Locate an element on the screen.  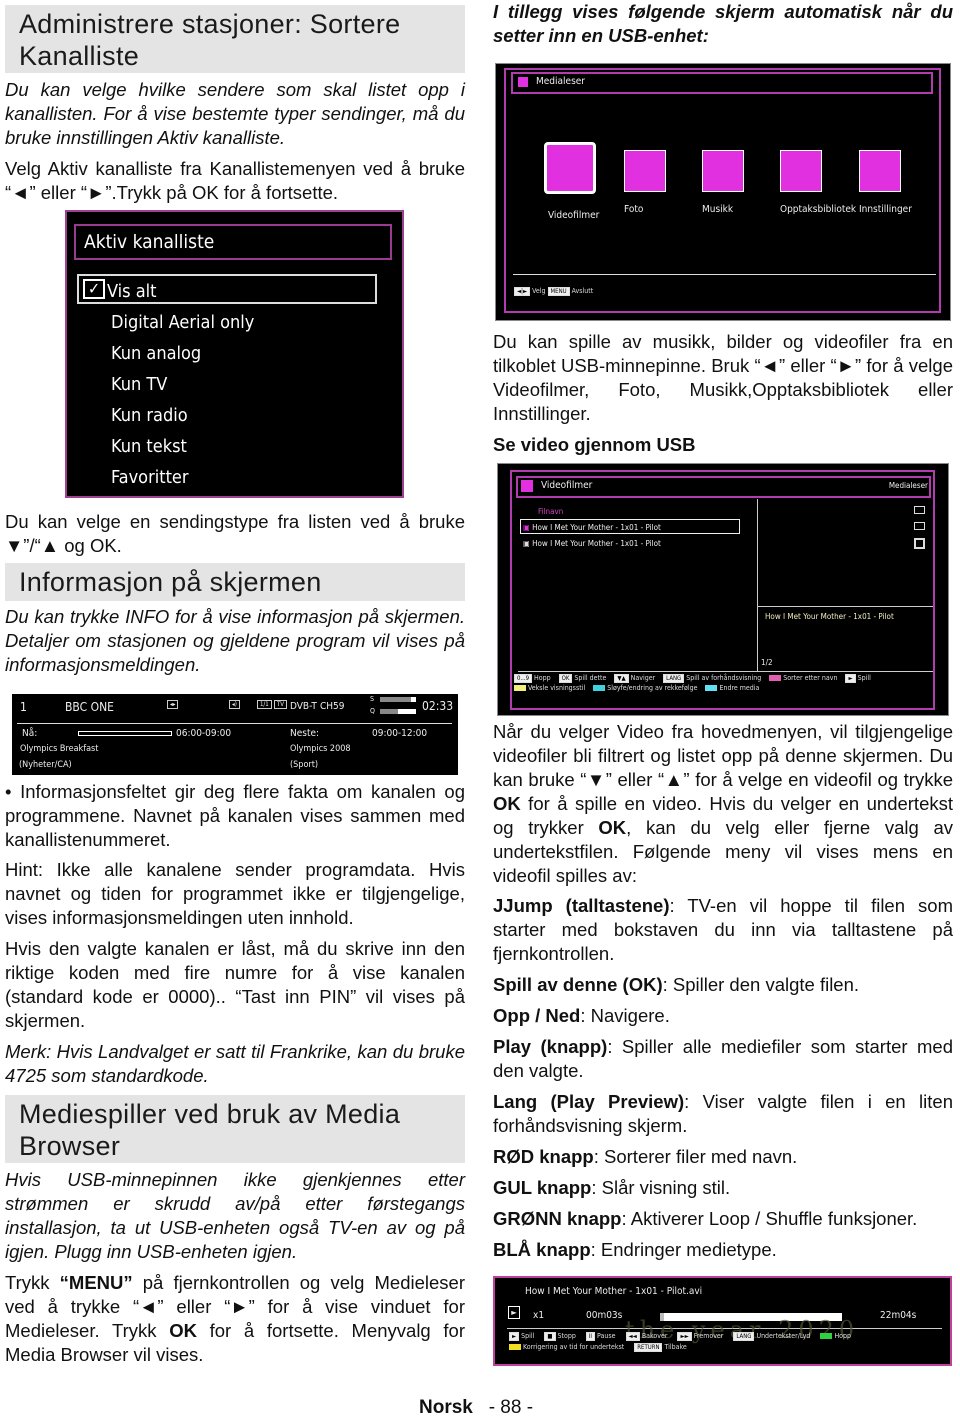
quality-label: Q is located at coordinates (372, 711).